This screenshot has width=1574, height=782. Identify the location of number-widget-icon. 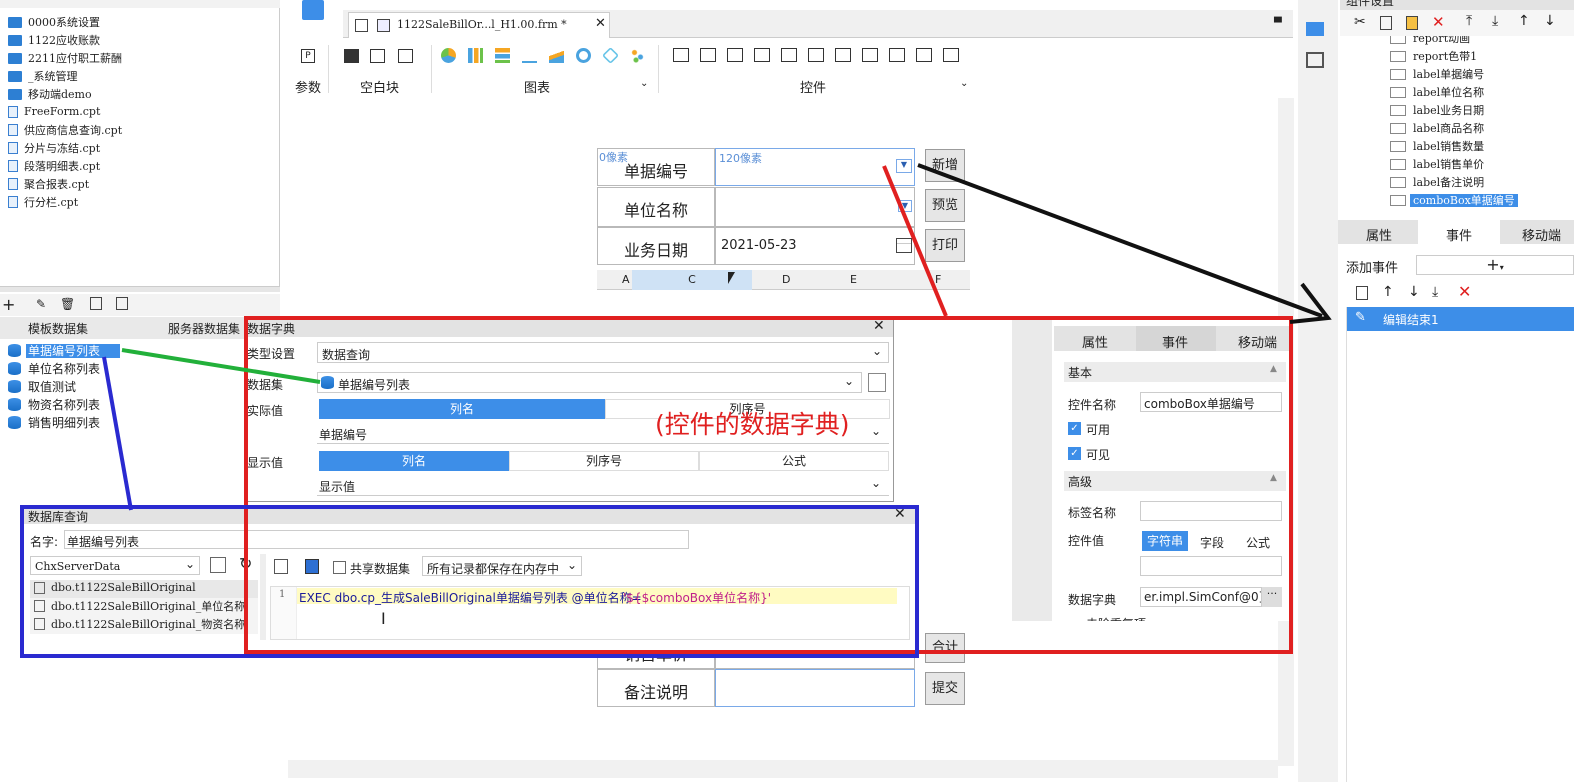
(843, 55).